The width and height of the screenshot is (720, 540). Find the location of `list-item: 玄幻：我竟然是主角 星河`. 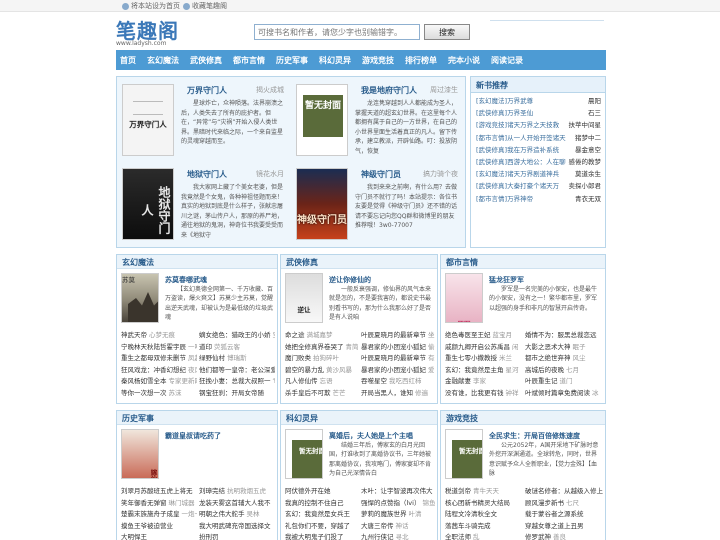

list-item: 玄幻：我竟然是主角 星河 is located at coordinates (484, 370).